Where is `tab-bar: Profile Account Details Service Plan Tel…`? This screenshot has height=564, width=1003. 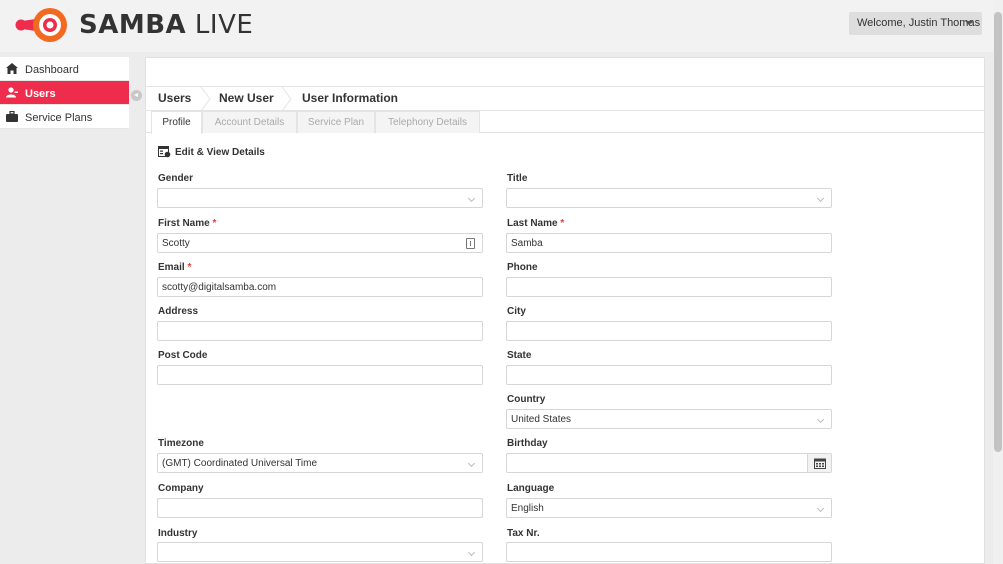
tab-bar: Profile Account Details Service Plan Tel… is located at coordinates (565, 122).